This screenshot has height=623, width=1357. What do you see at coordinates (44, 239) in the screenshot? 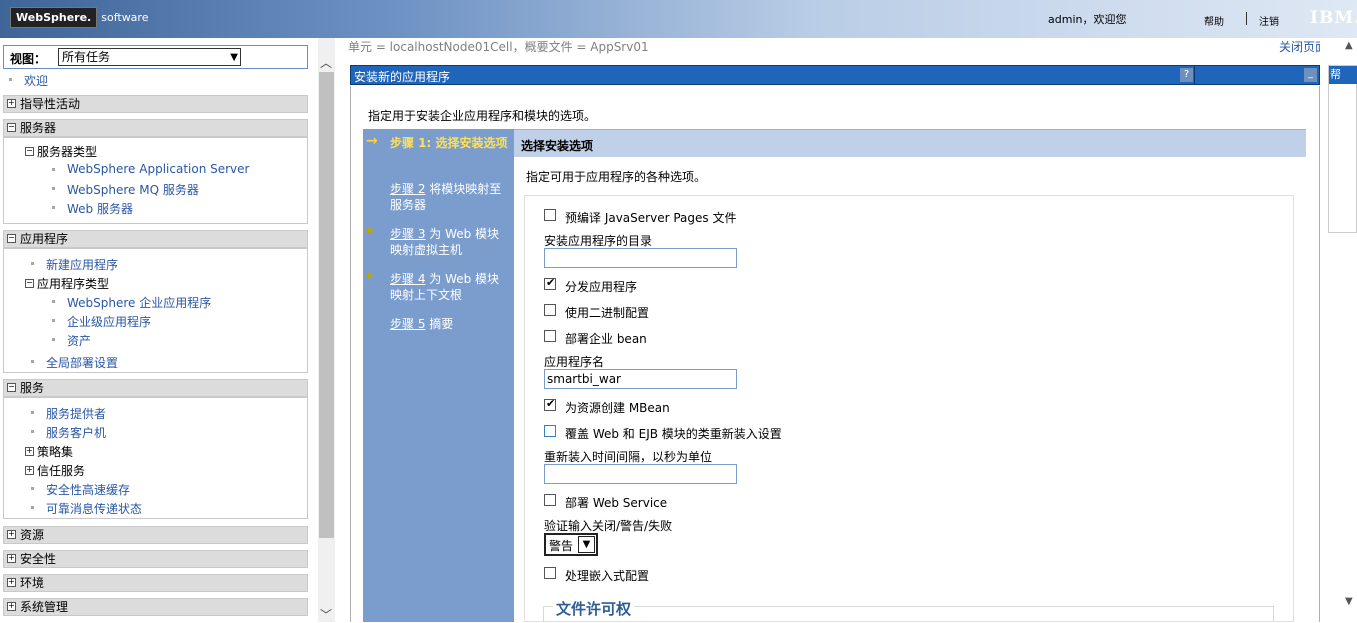
I see `nav-section-label: 应用程序` at bounding box center [44, 239].